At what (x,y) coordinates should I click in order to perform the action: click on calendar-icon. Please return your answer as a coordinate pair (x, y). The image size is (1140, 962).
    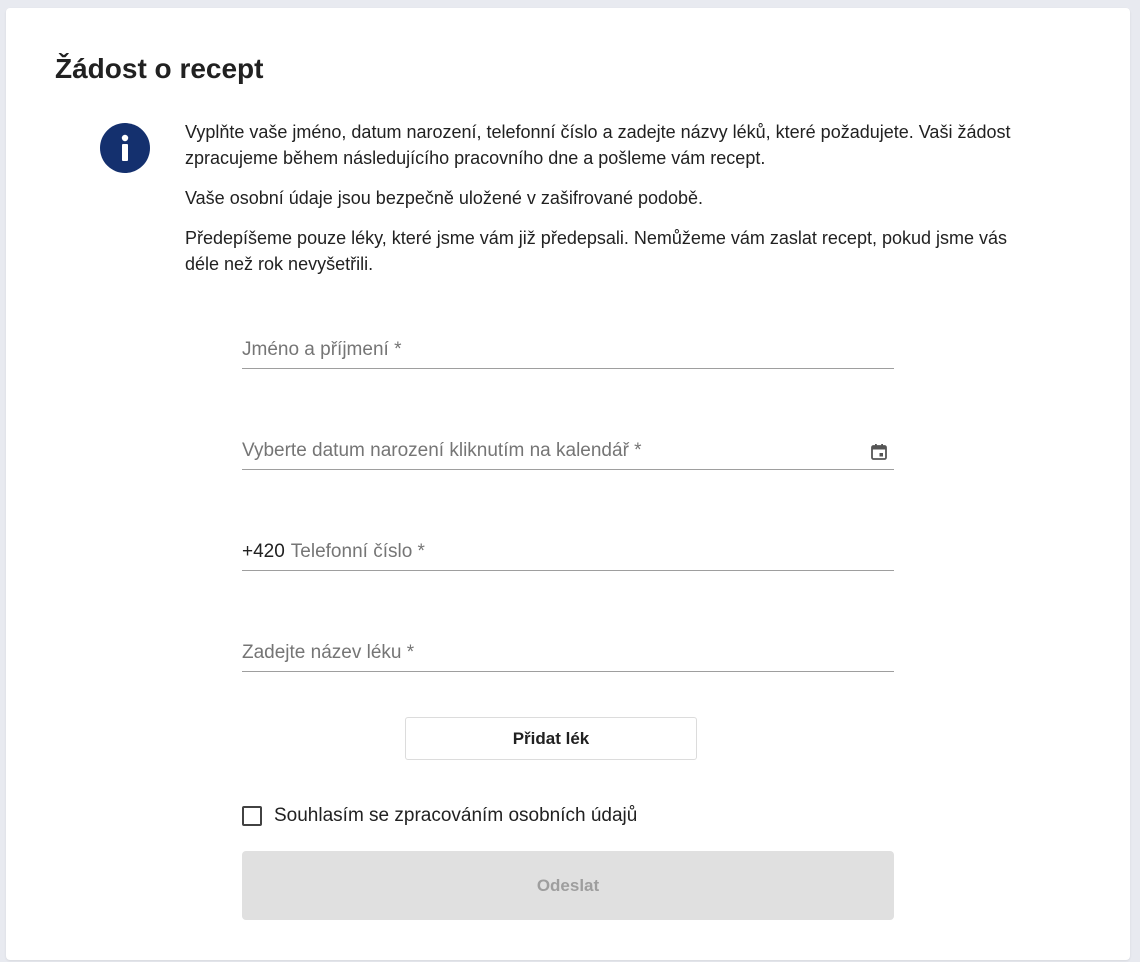
    Looking at the image, I should click on (879, 452).